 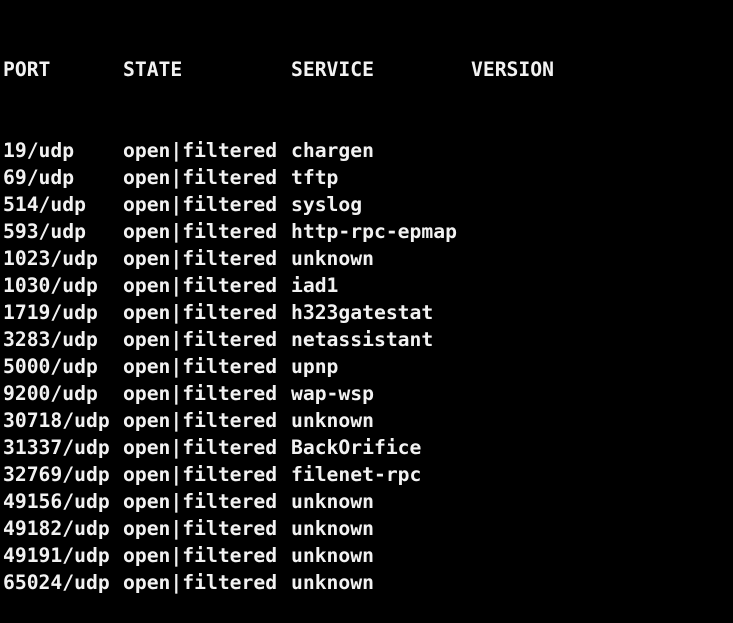 I want to click on port-cell: 49156/udp, so click(x=56, y=501).